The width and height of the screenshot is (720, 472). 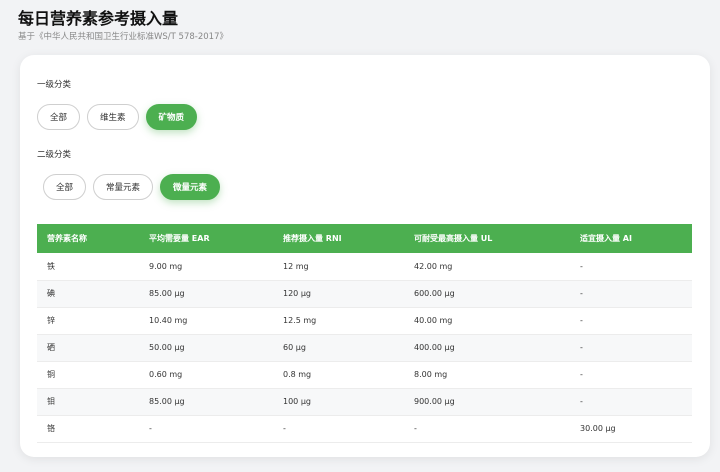 What do you see at coordinates (294, 347) in the screenshot?
I see `rni-cell: 60 μg` at bounding box center [294, 347].